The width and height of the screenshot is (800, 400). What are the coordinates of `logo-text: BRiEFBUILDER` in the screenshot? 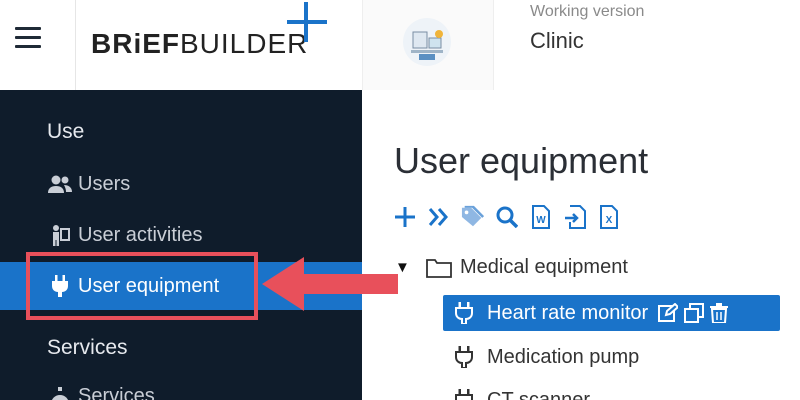 It's located at (200, 43).